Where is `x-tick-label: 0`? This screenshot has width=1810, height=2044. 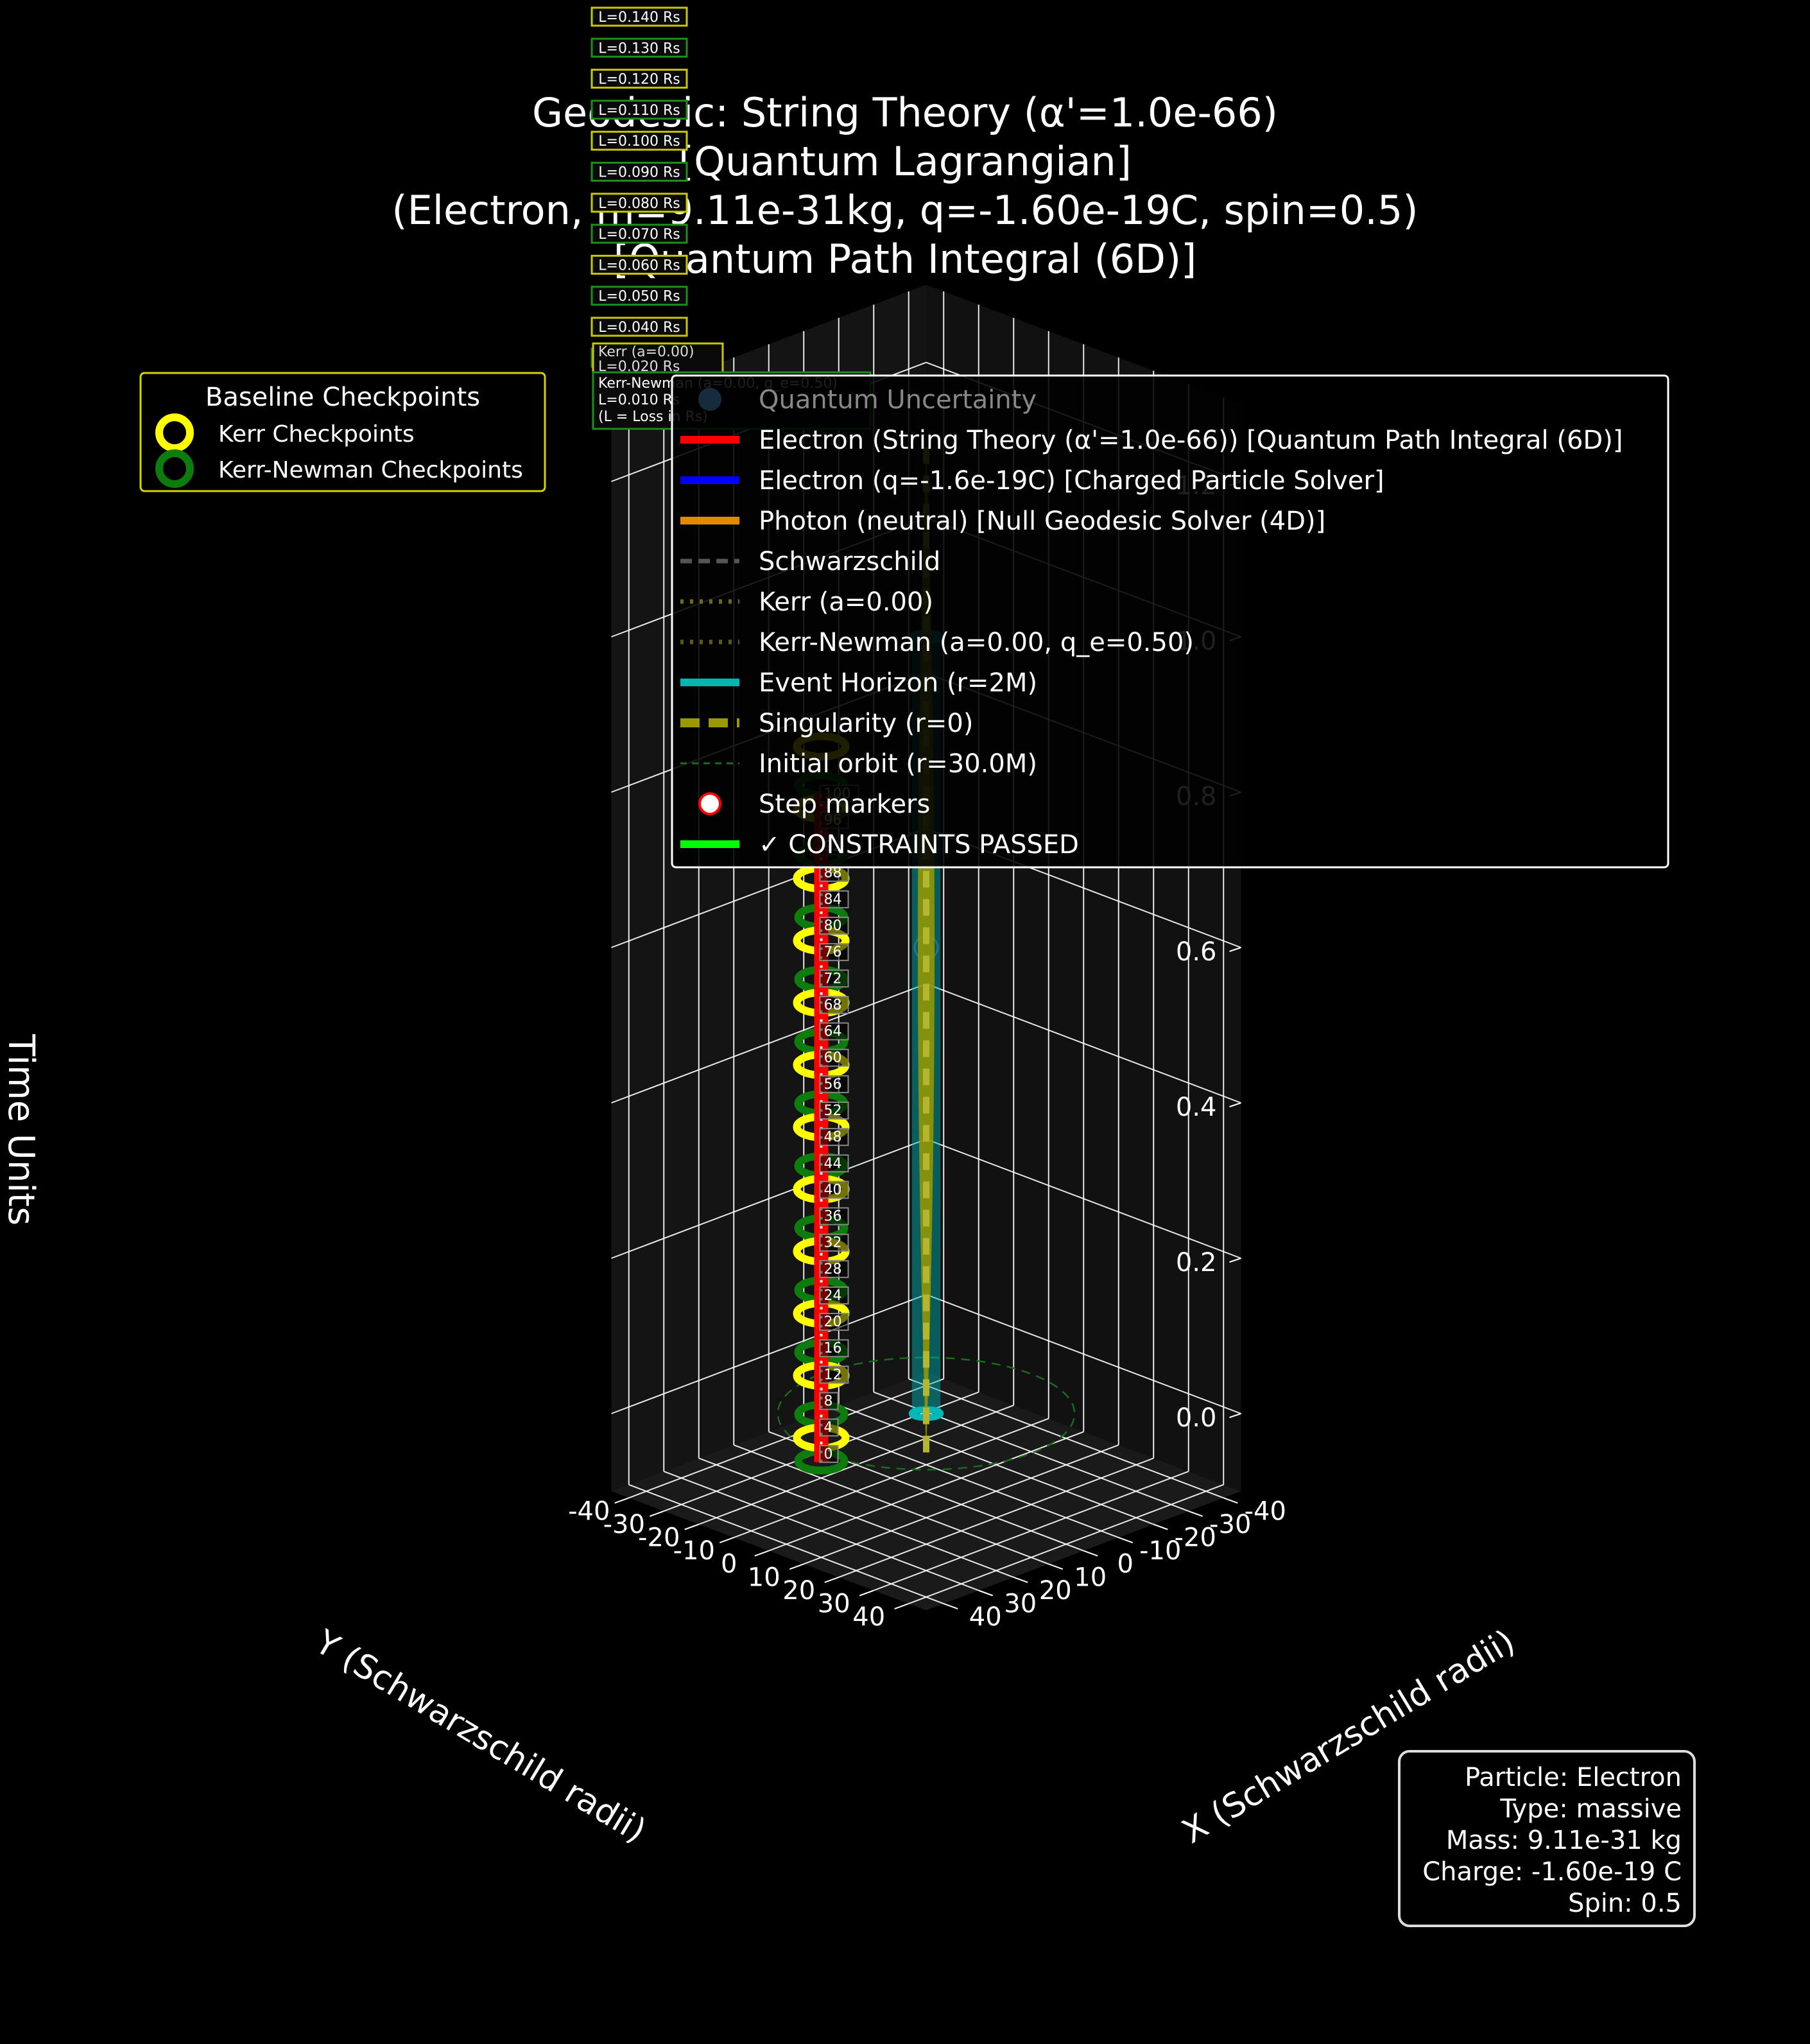
x-tick-label: 0 is located at coordinates (1125, 1564).